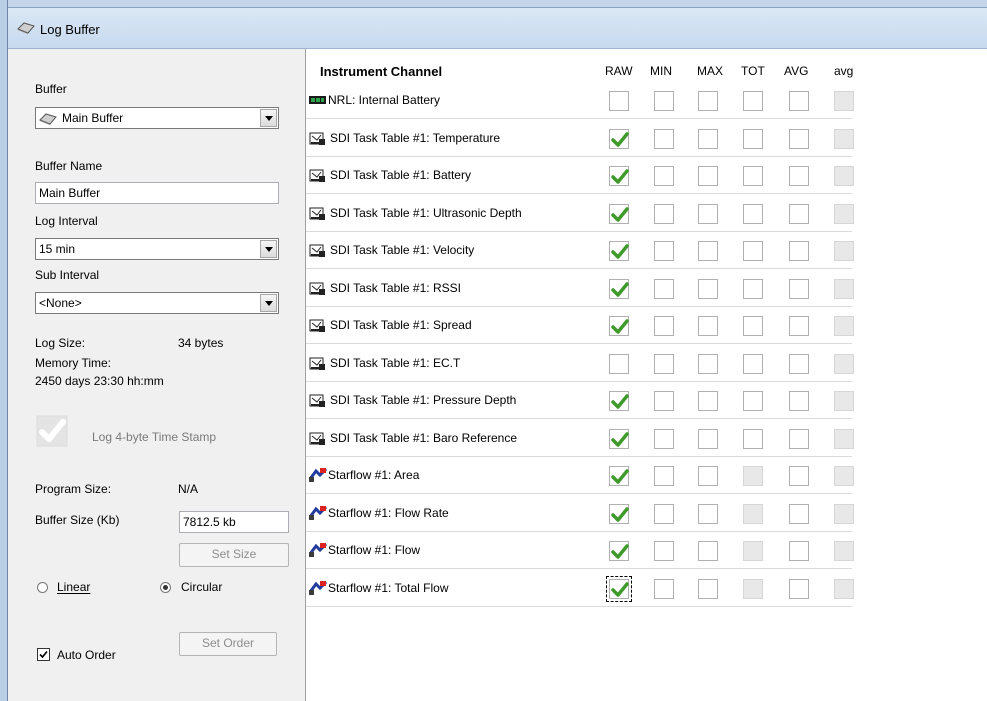  What do you see at coordinates (99, 381) in the screenshot?
I see `memory-time-value: 2450 days 23:30 hh:mm` at bounding box center [99, 381].